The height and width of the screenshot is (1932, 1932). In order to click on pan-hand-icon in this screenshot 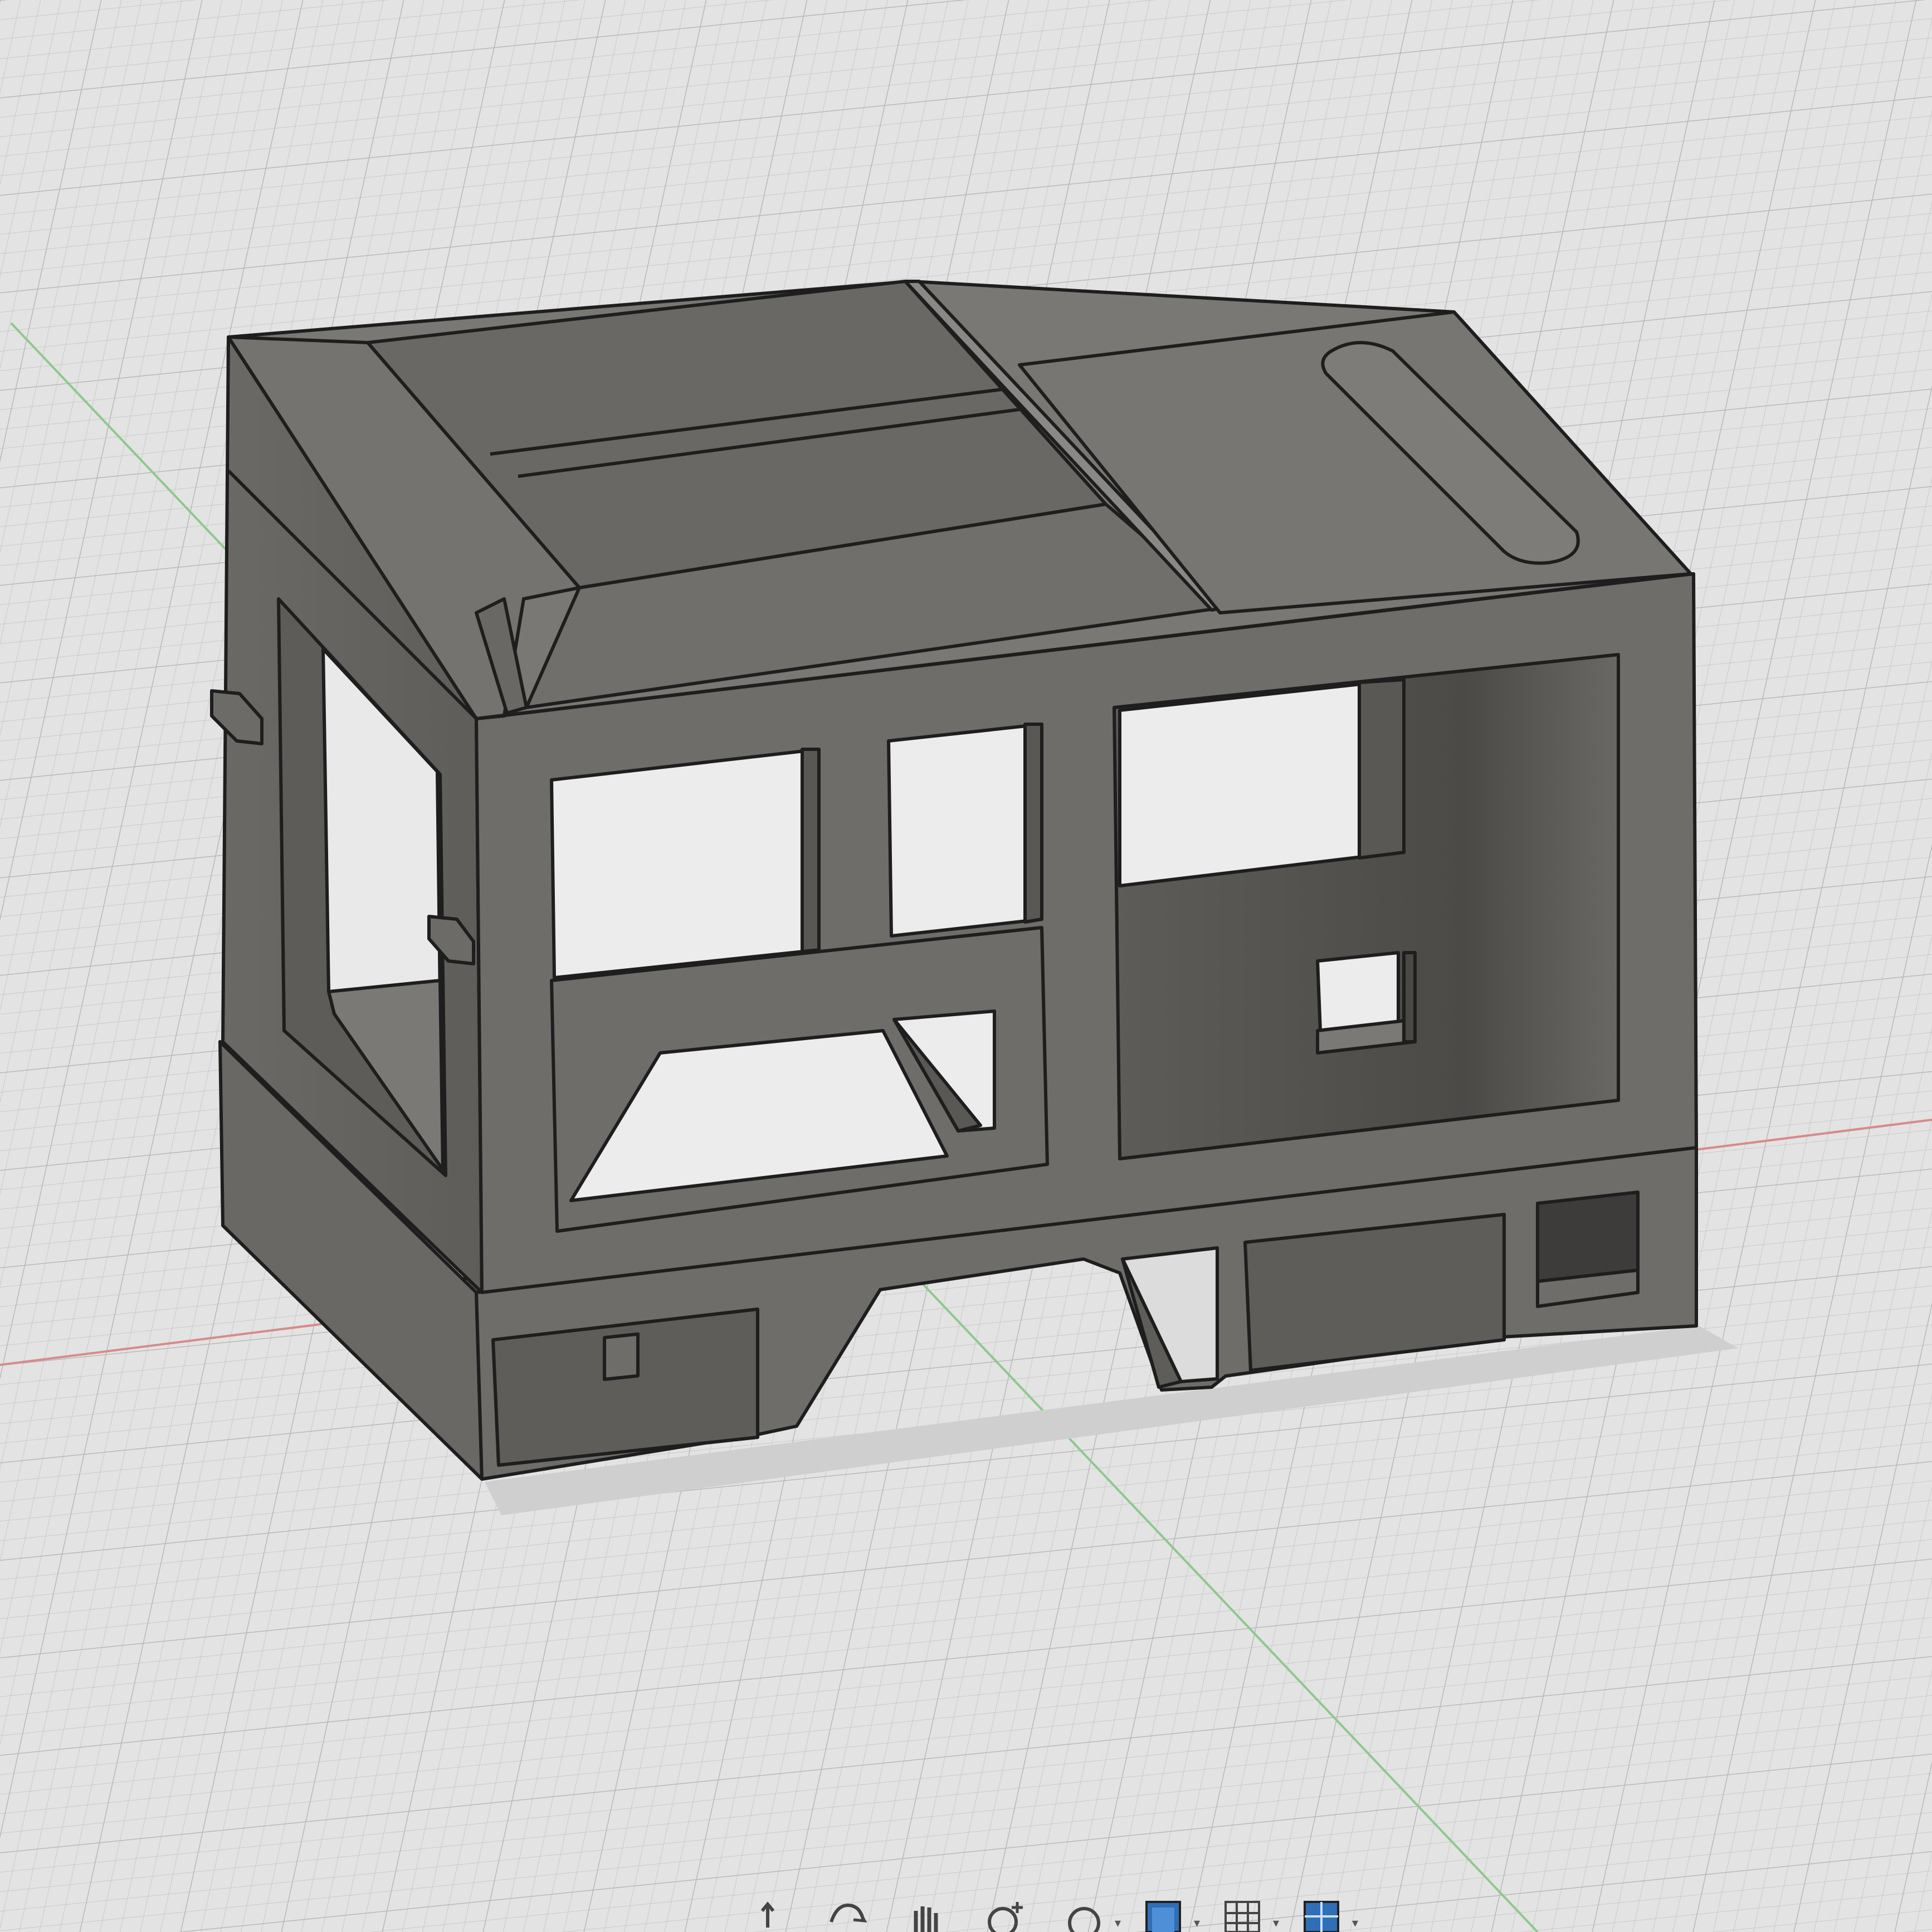, I will do `click(847, 1913)`.